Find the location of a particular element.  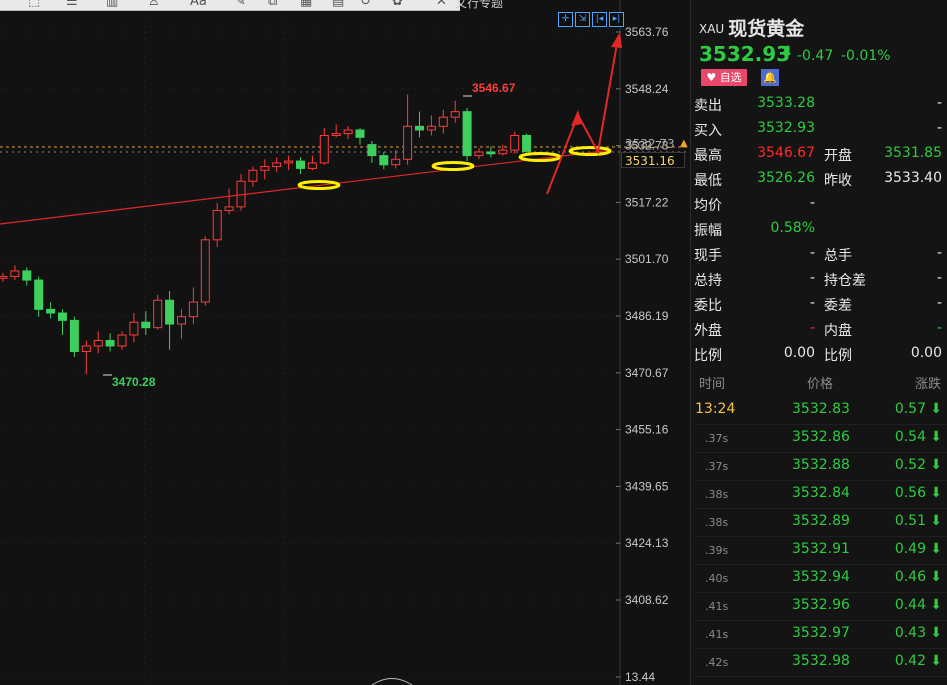

tick-row: .37s 3532.86 0.54 ⬇ is located at coordinates (821, 439).